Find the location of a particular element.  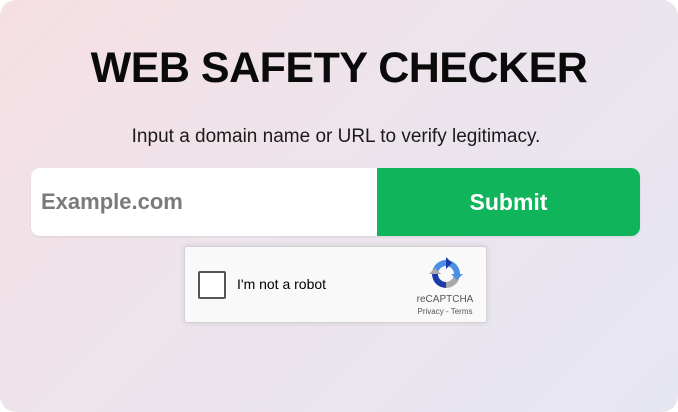

terms-link: Terms is located at coordinates (462, 311).